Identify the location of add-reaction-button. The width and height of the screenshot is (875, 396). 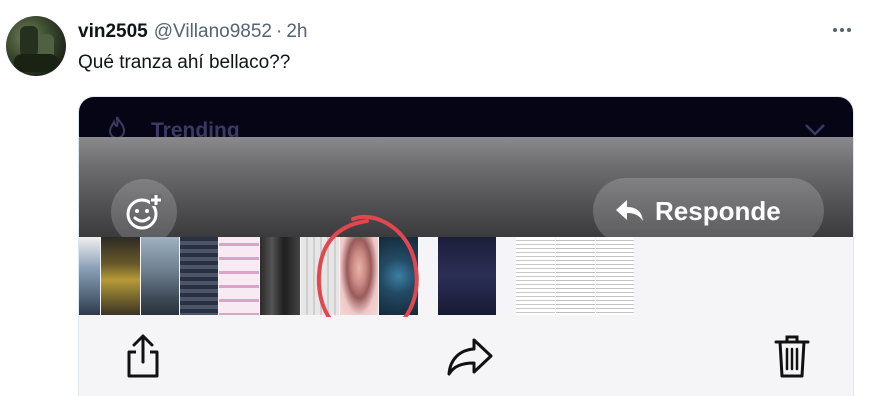
(144, 212).